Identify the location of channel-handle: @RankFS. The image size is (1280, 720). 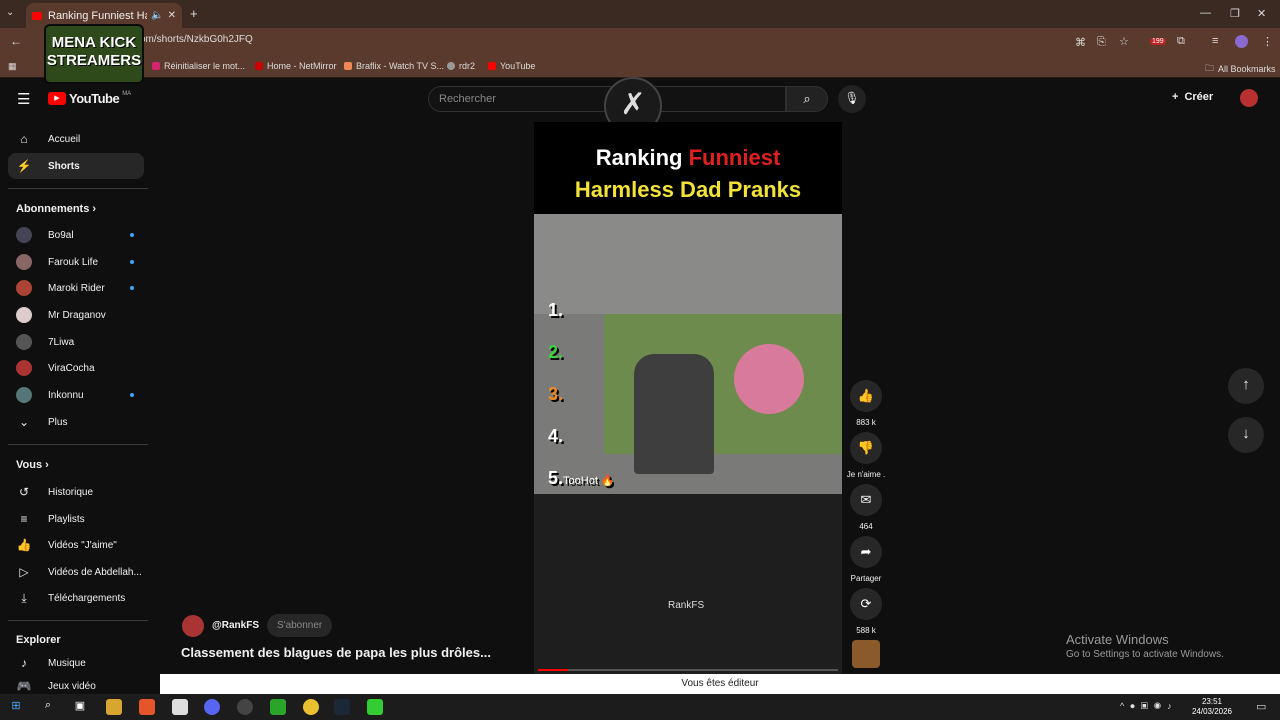
(235, 625).